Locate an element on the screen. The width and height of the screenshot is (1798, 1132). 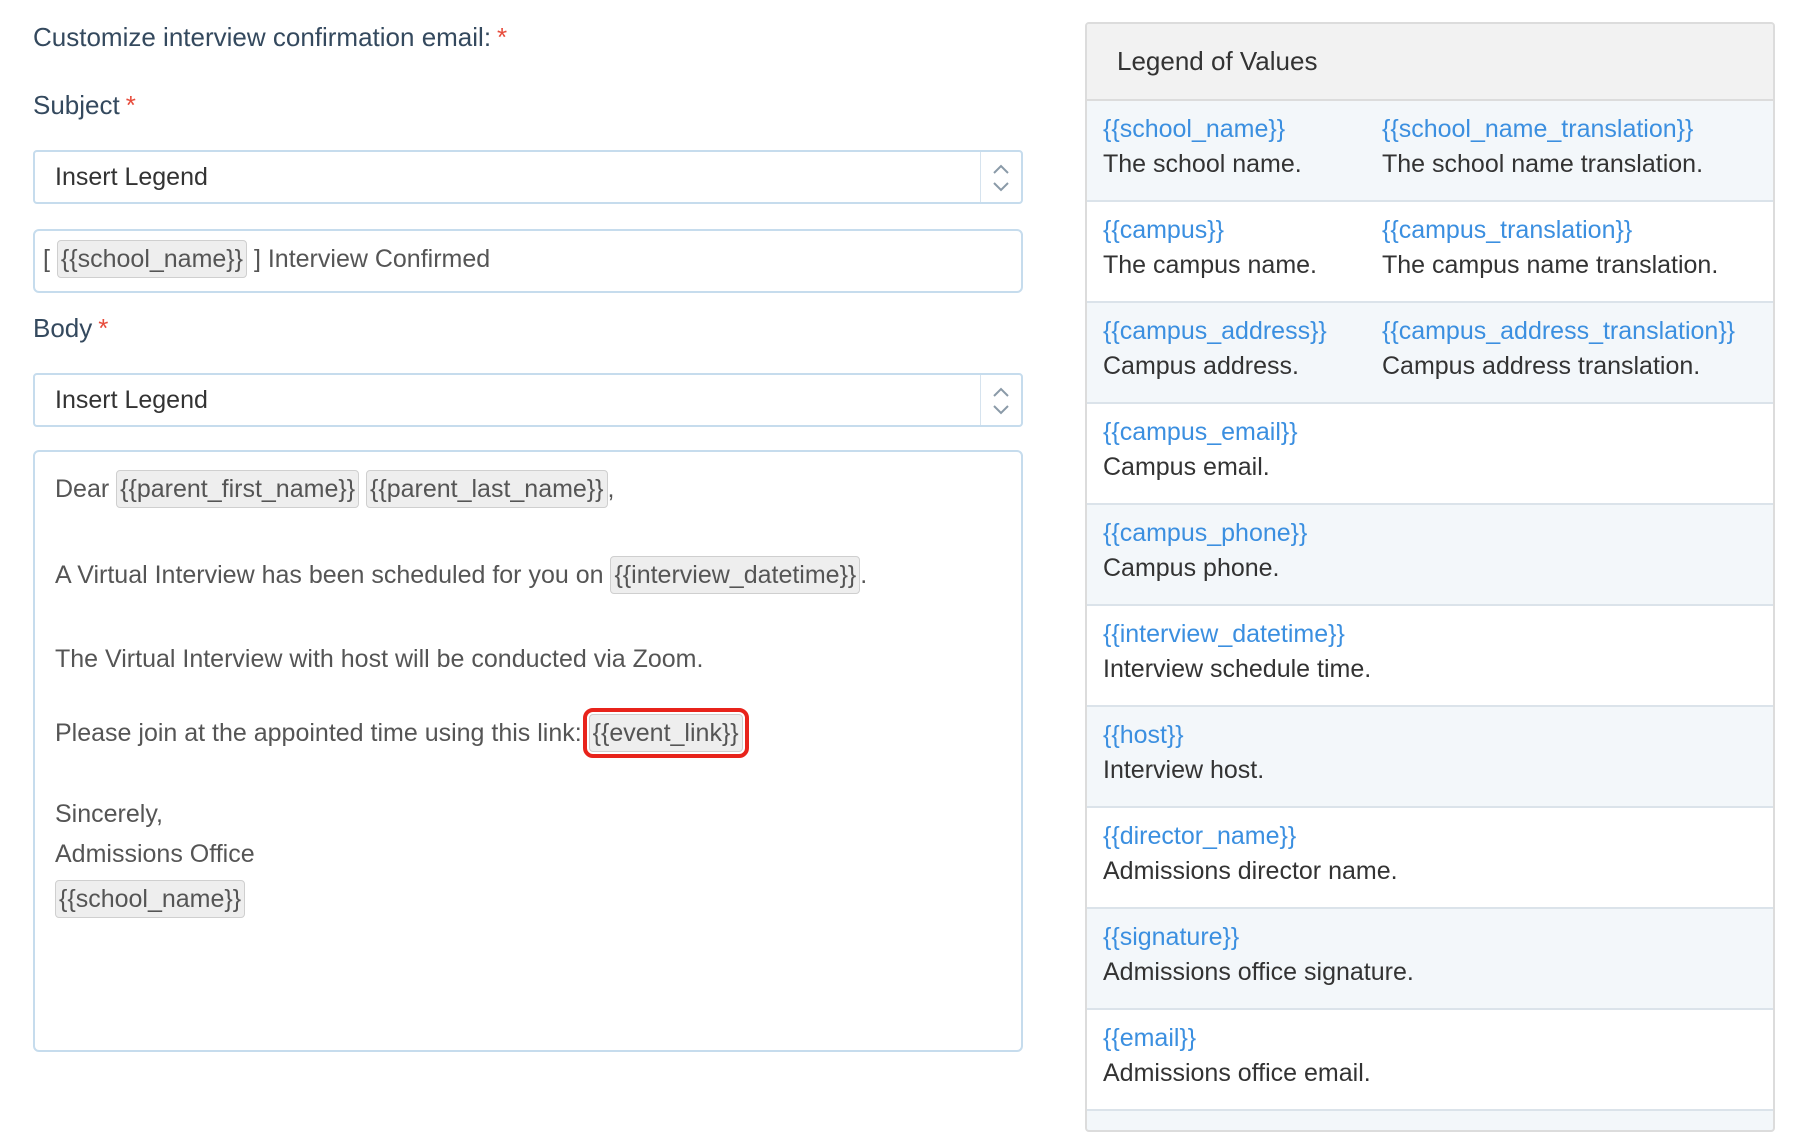
subject-suffix: ] Interview Confirmed is located at coordinates (372, 259).